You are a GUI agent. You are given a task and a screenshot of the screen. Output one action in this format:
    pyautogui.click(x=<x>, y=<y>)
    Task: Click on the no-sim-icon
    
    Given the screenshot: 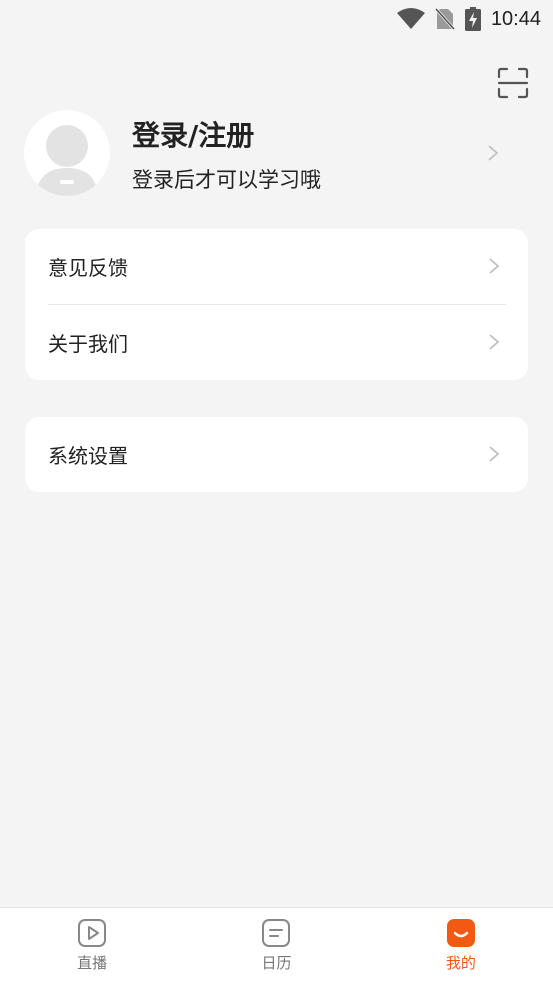 What is the action you would take?
    pyautogui.click(x=444, y=19)
    